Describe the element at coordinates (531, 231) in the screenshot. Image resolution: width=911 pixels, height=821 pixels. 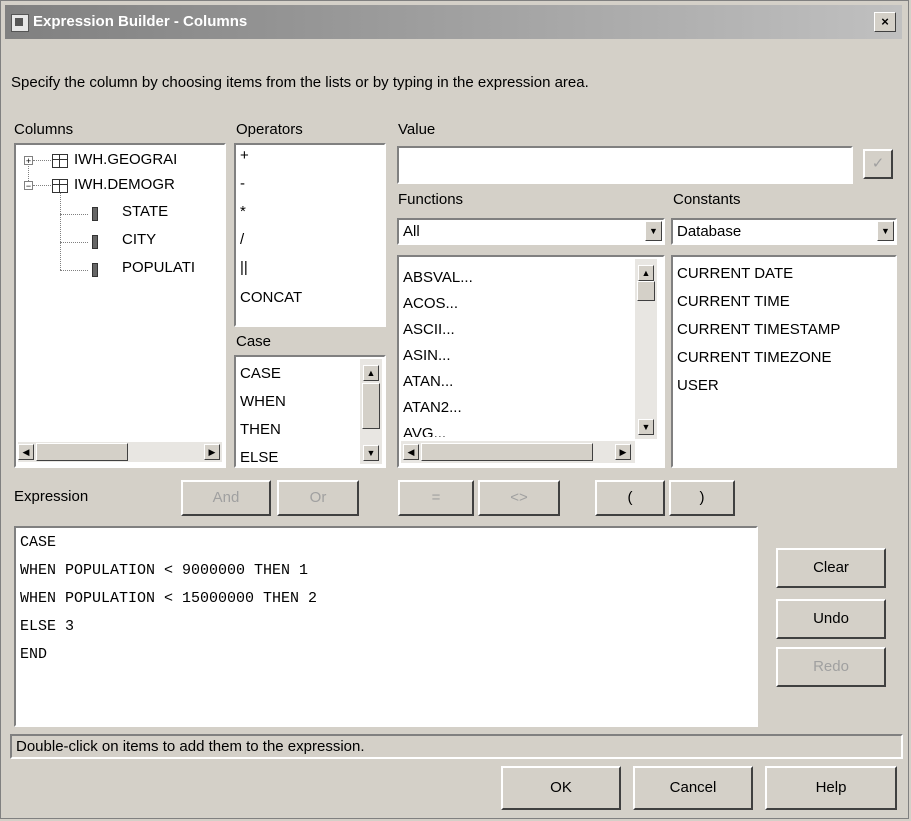
I see `functions-dropdown: All ▼` at that location.